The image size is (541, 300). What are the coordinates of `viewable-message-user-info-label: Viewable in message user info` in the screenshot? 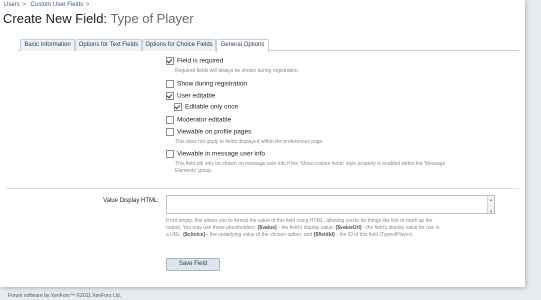 It's located at (221, 154).